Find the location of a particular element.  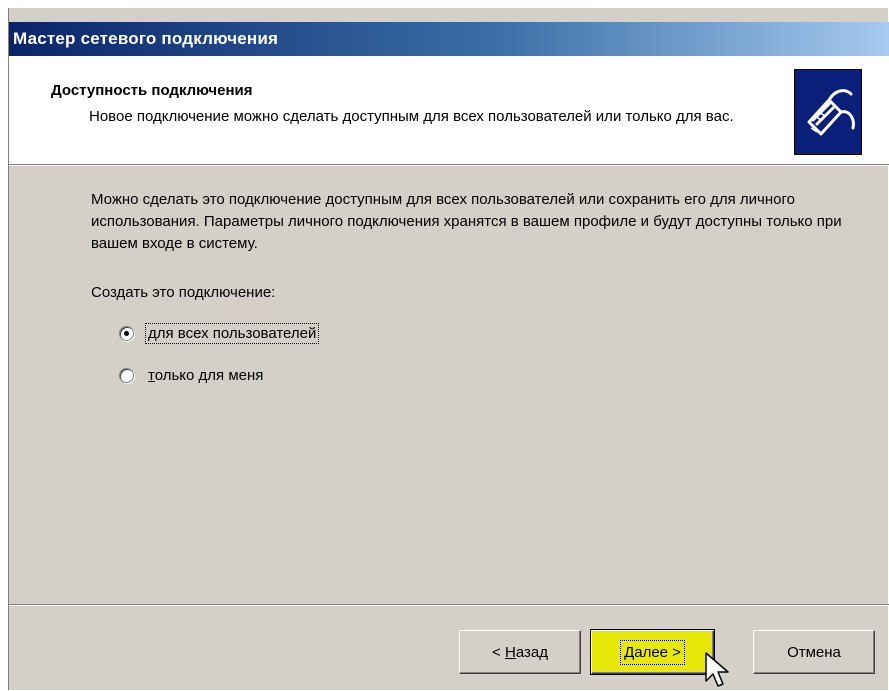

button-separator is located at coordinates (449, 605).